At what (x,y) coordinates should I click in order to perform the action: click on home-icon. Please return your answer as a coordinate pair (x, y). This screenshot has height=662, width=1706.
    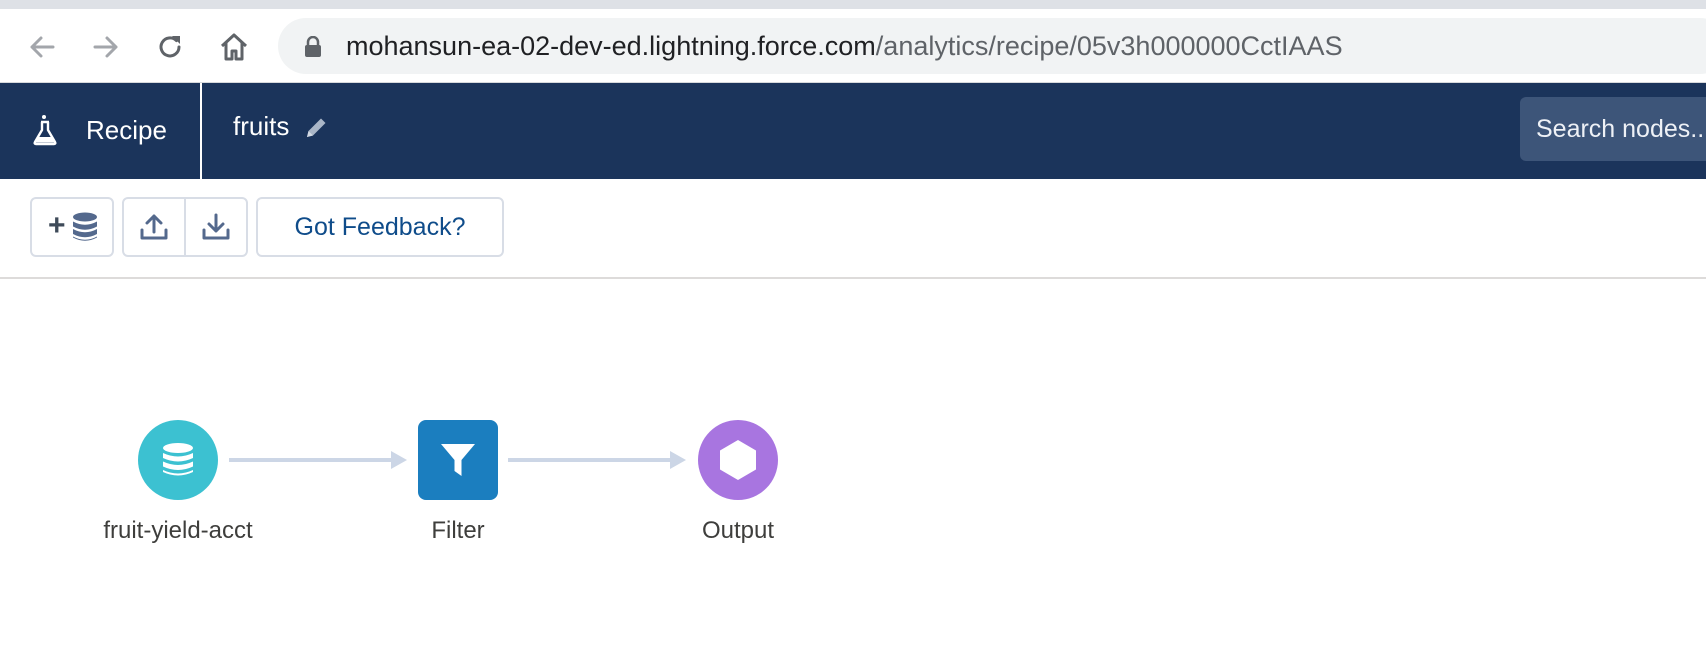
    Looking at the image, I should click on (234, 47).